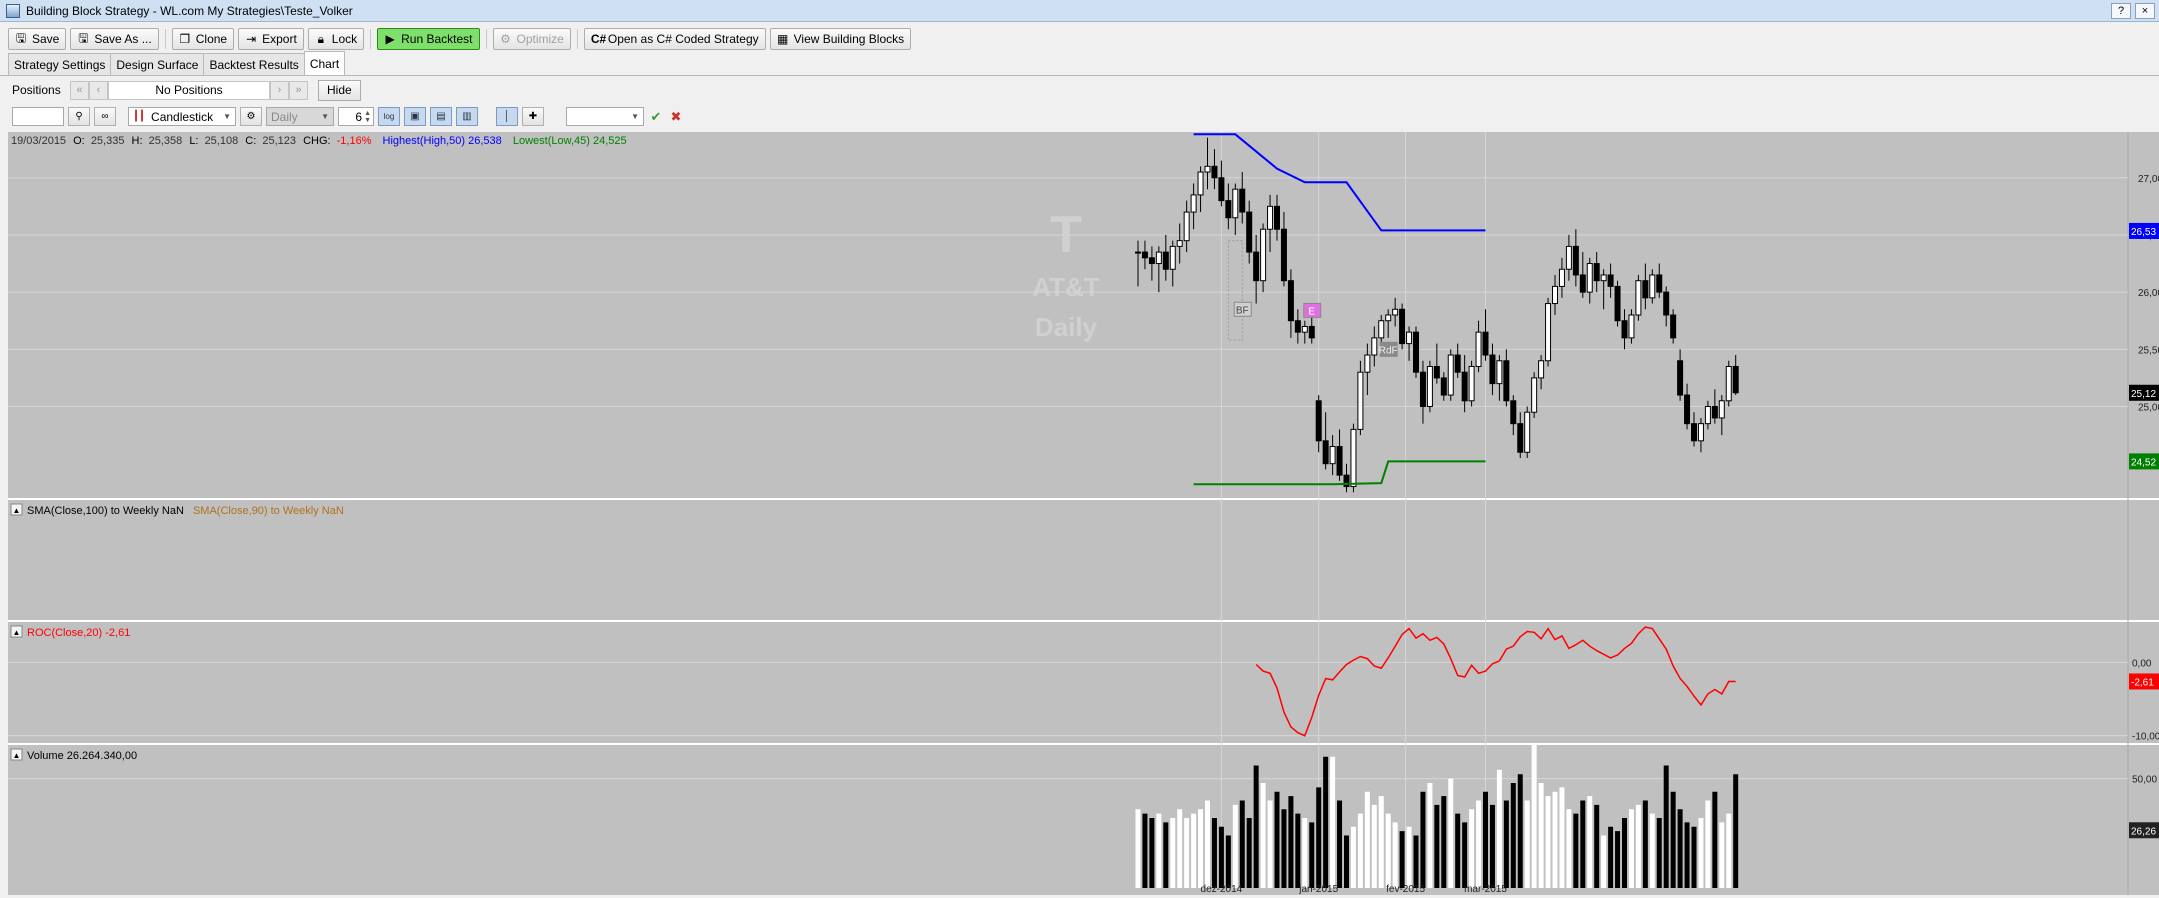 This screenshot has height=898, width=2159. I want to click on prev-position-button: ‹, so click(98, 90).